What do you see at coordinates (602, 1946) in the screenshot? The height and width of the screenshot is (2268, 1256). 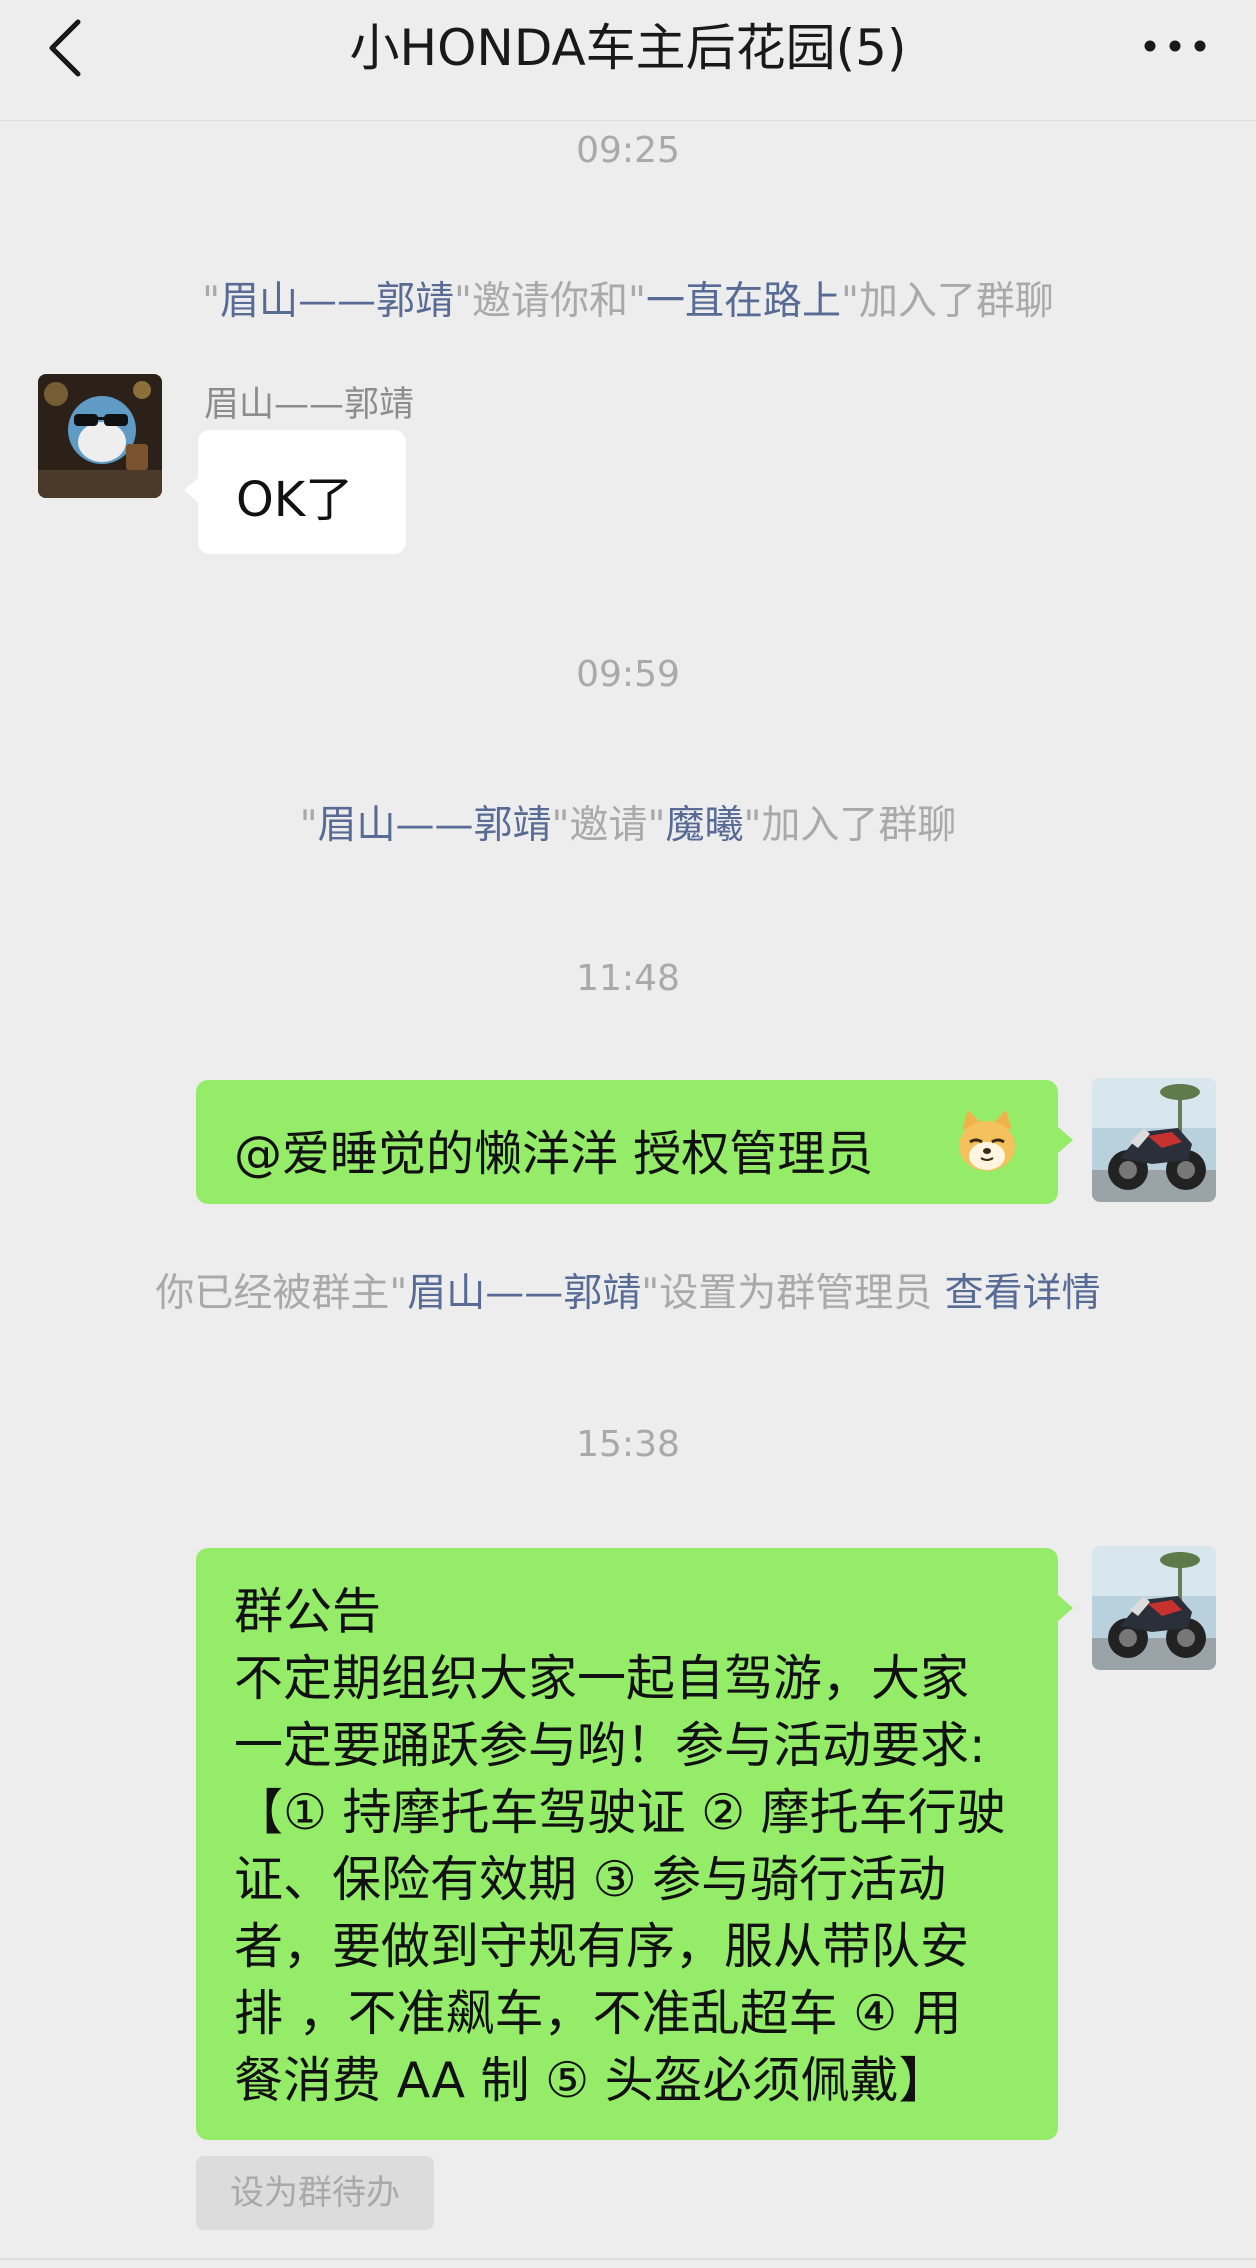 I see `announcement-line: 者，要做到守规有序，服从带队安` at bounding box center [602, 1946].